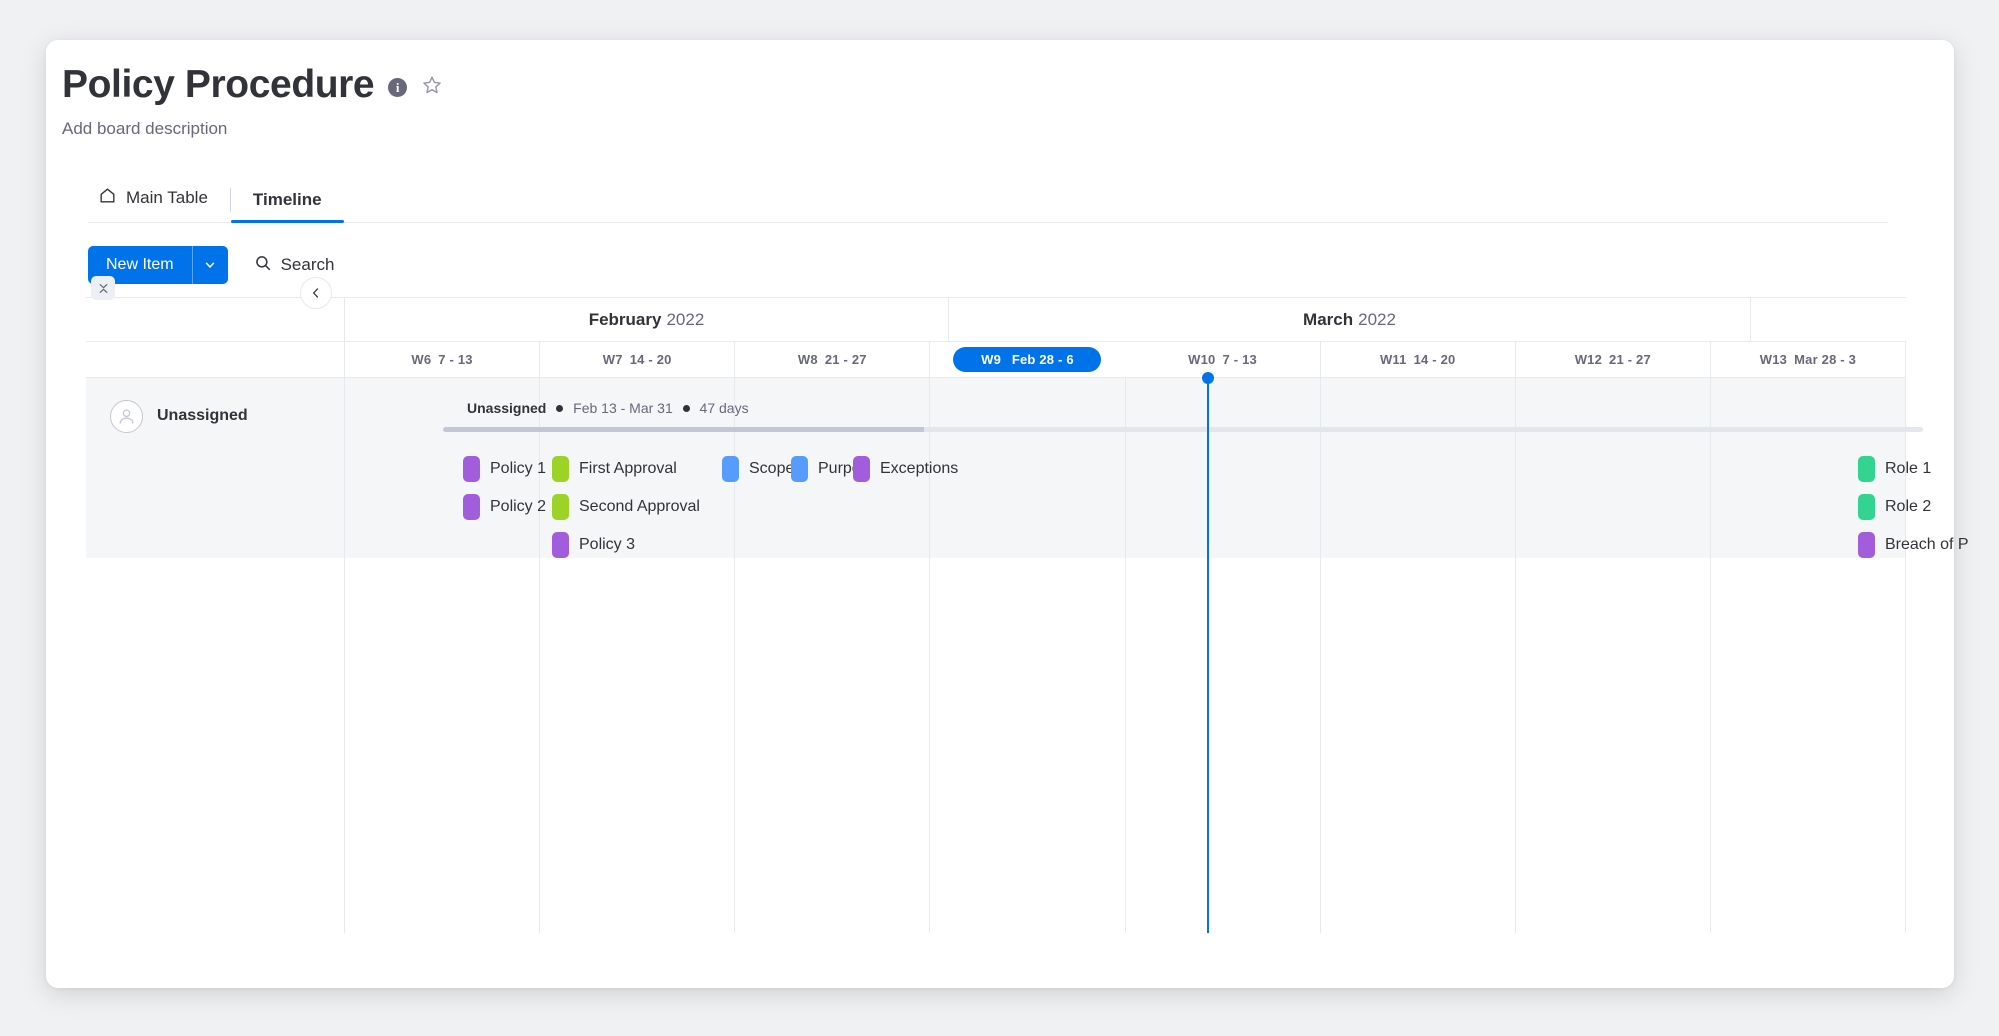 This screenshot has width=1999, height=1036. I want to click on week-header-w11: W11 14 - 20, so click(1418, 359).